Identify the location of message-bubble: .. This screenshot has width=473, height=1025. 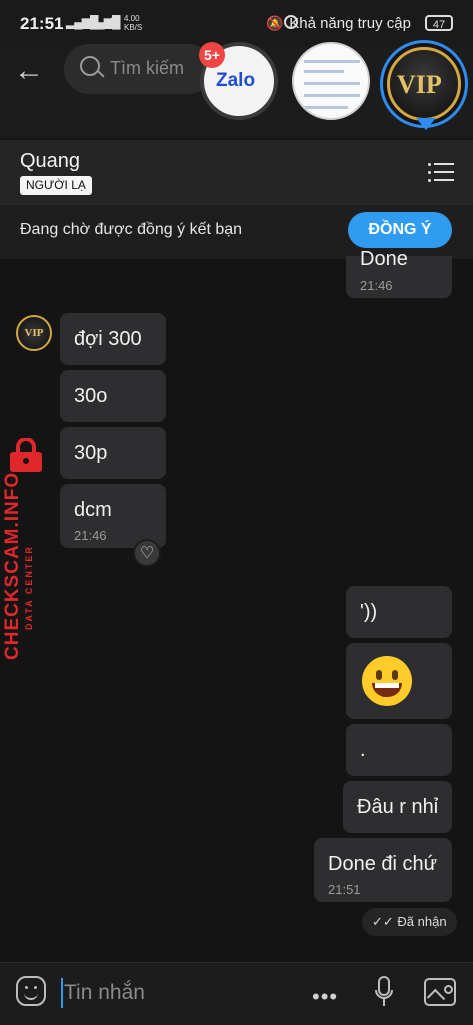
(399, 750).